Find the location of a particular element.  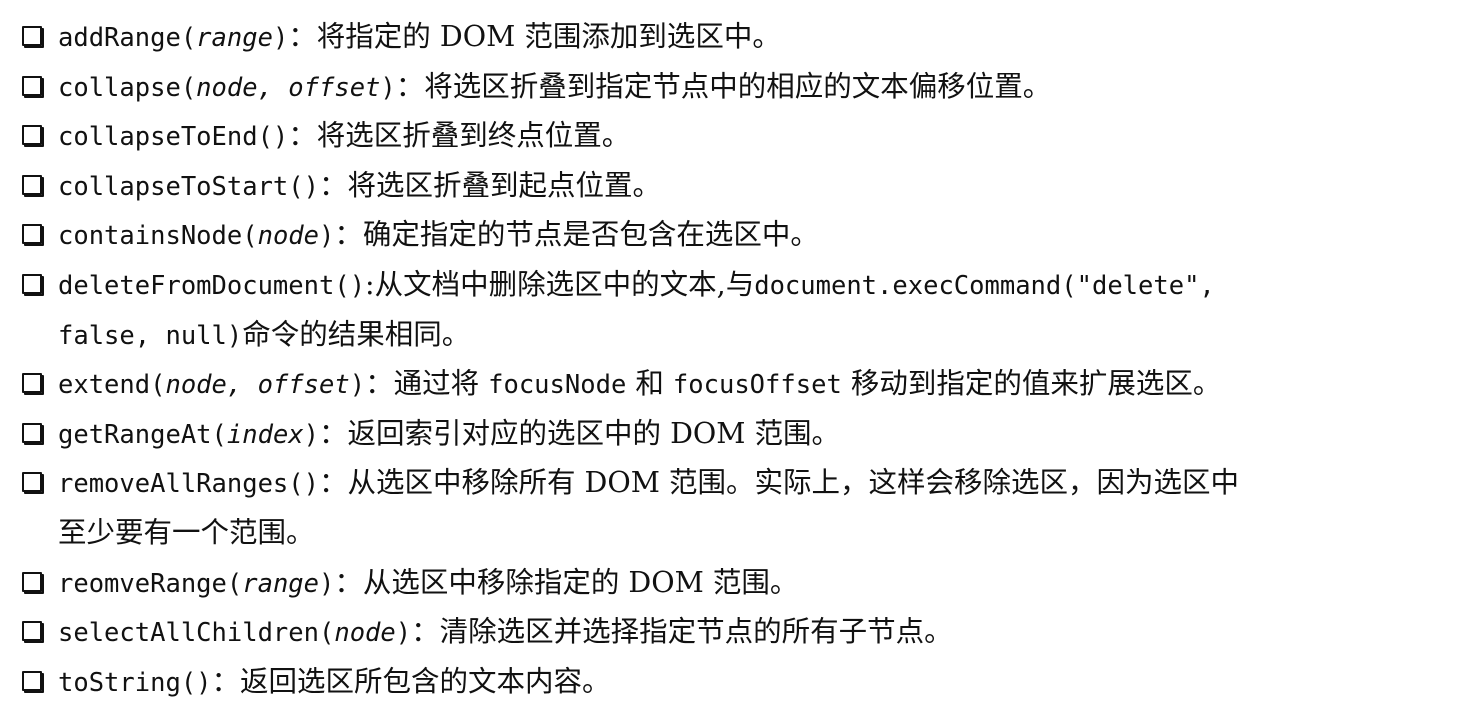

method-description: :从文档中删除选区中的文本,与 is located at coordinates (560, 284).